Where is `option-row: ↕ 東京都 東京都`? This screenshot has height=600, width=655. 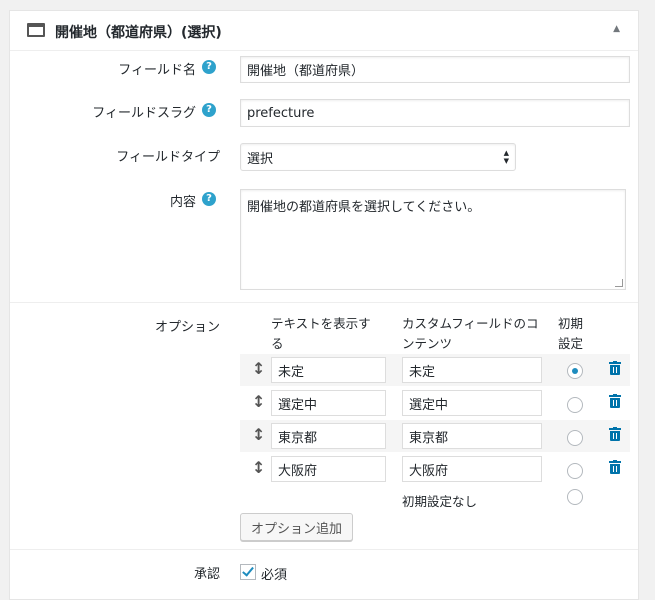
option-row: ↕ 東京都 東京都 is located at coordinates (435, 436).